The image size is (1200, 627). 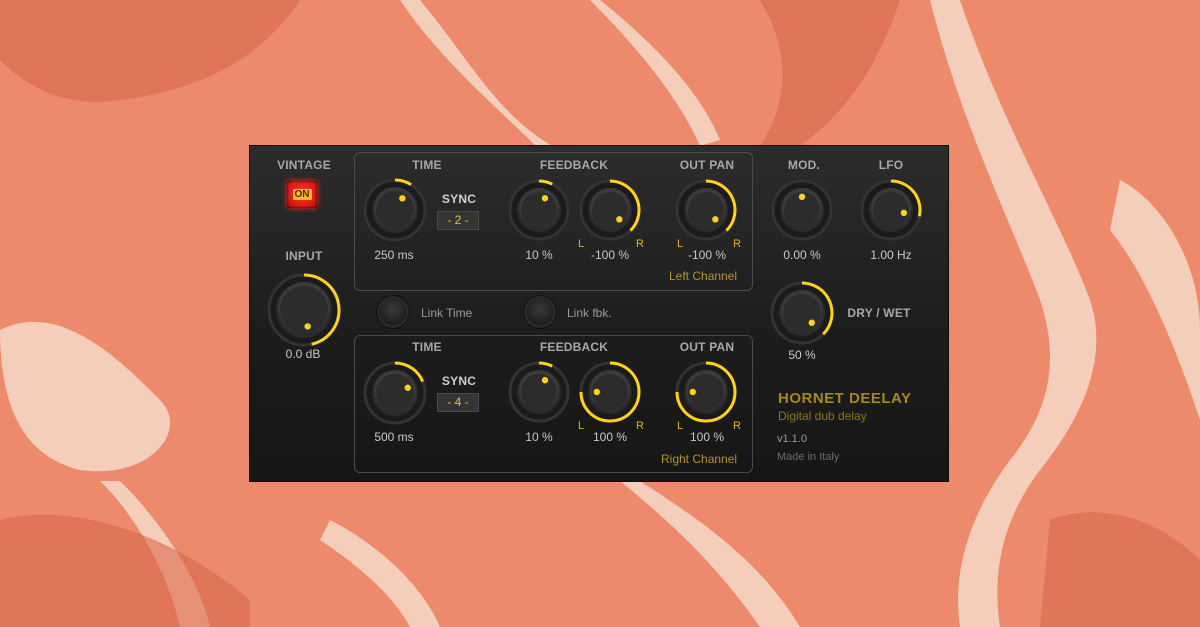 What do you see at coordinates (304, 256) in the screenshot?
I see `input-label: INPUT` at bounding box center [304, 256].